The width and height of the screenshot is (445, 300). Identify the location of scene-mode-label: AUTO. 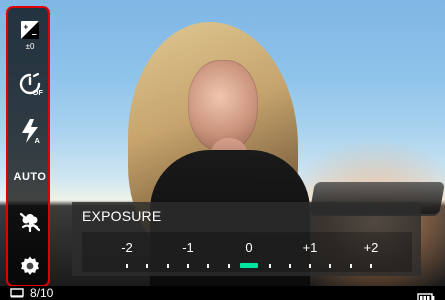
(30, 177).